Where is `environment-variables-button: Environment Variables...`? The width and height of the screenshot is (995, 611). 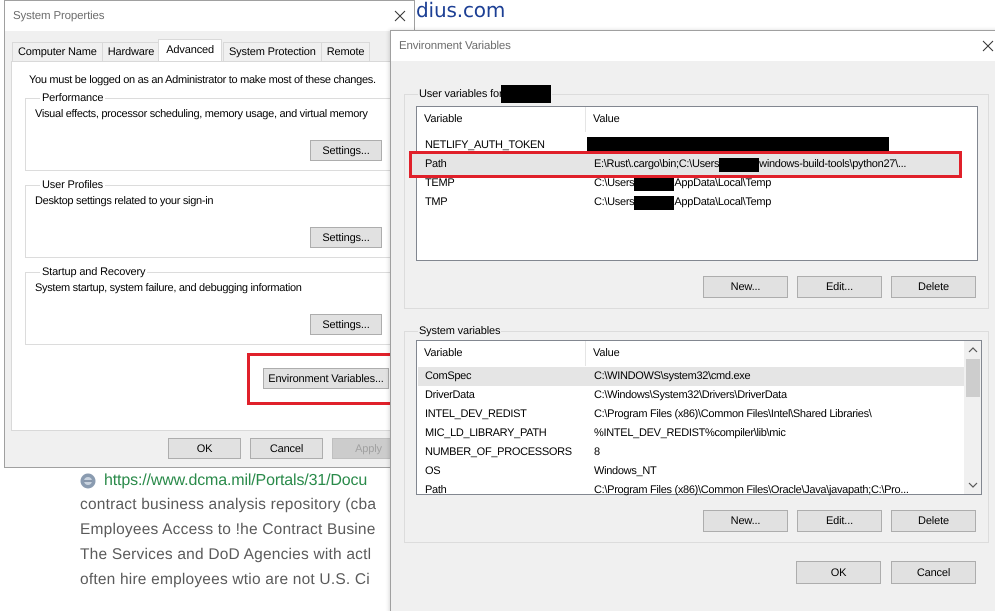
environment-variables-button: Environment Variables... is located at coordinates (326, 378).